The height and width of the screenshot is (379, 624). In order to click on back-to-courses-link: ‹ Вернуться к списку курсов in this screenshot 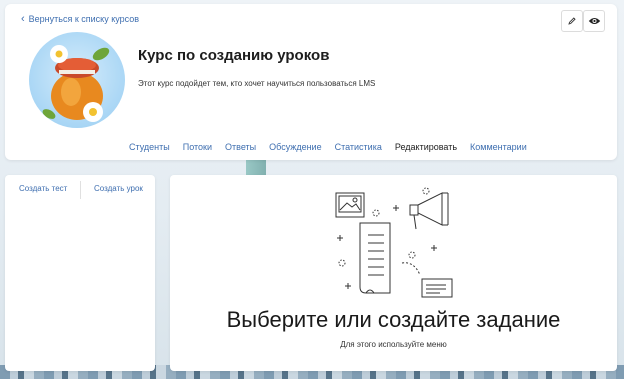, I will do `click(80, 18)`.